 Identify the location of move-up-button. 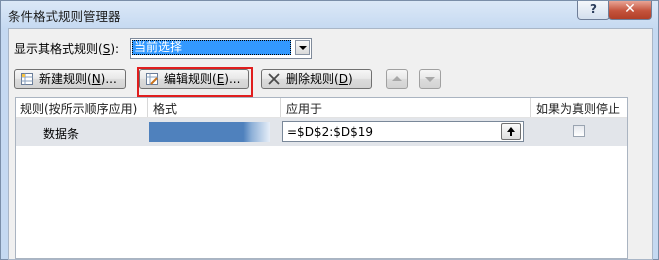
(397, 79).